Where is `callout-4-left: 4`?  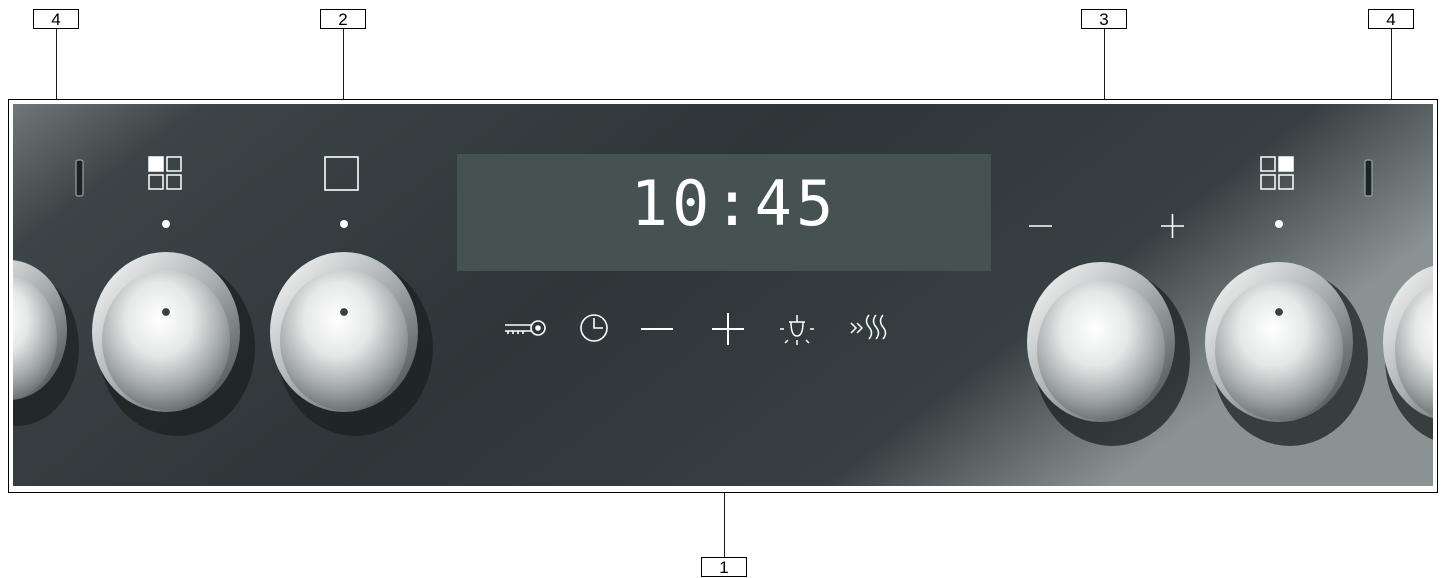
callout-4-left: 4 is located at coordinates (56, 19).